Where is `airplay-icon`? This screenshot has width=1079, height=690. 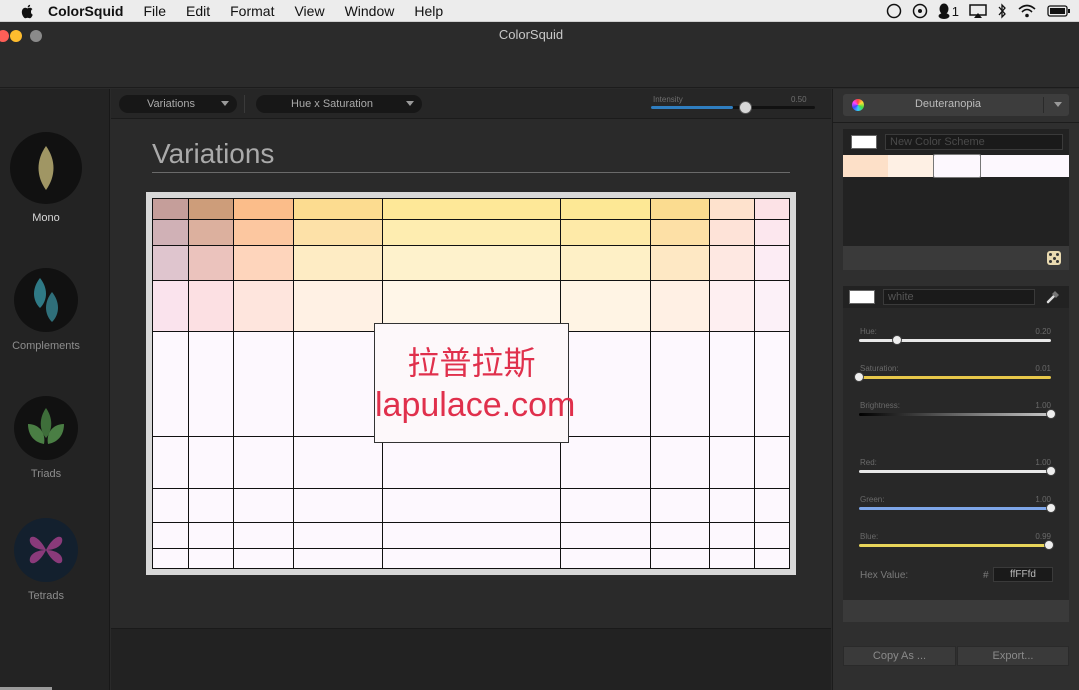 airplay-icon is located at coordinates (978, 11).